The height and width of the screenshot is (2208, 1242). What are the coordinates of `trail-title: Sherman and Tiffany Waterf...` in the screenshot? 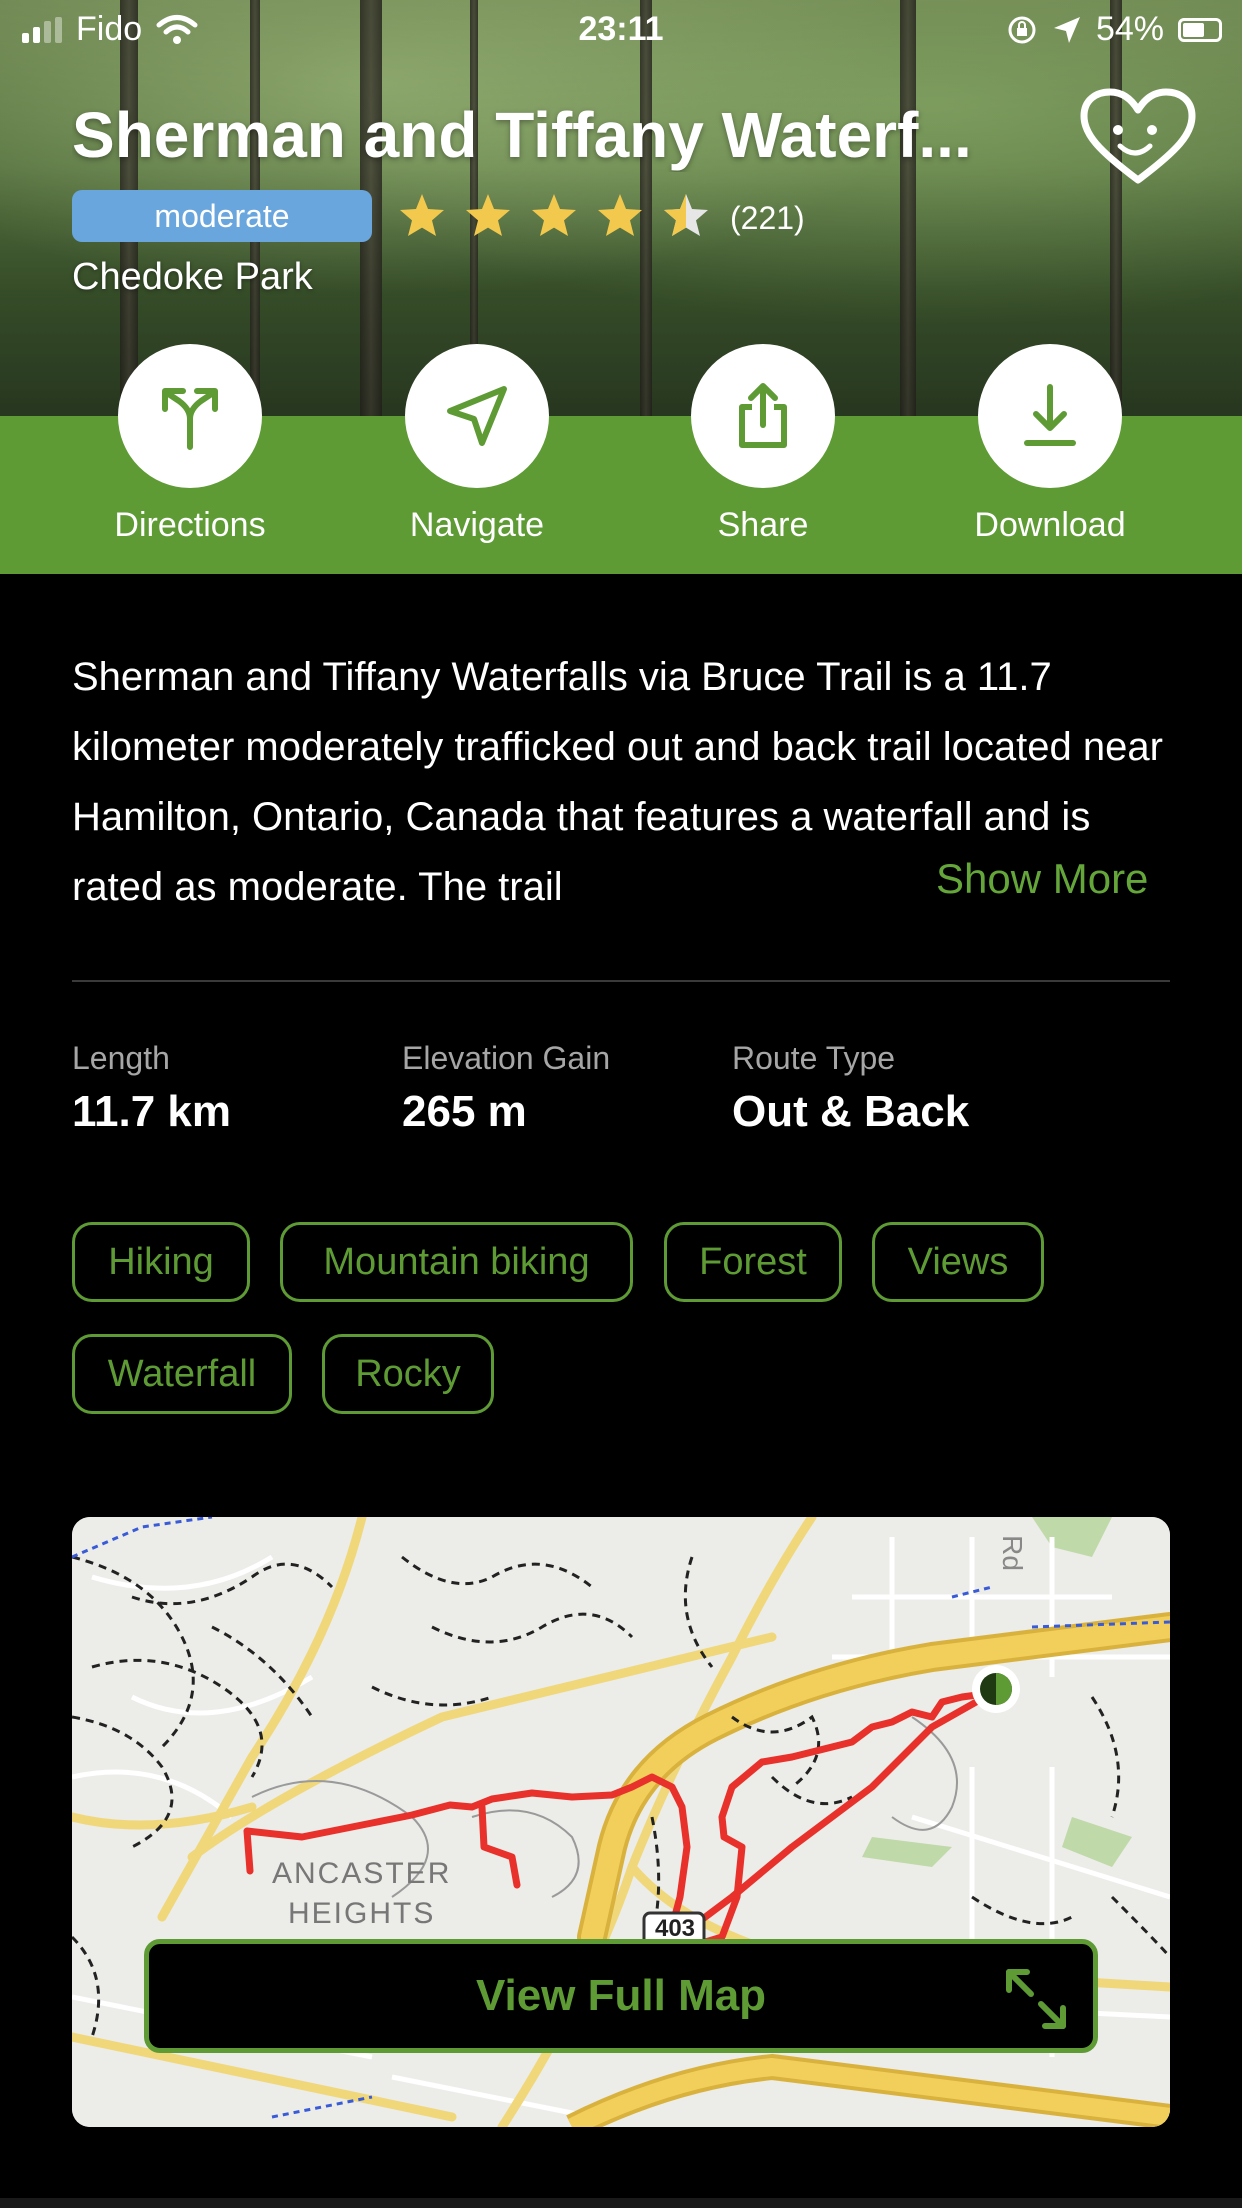 It's located at (522, 135).